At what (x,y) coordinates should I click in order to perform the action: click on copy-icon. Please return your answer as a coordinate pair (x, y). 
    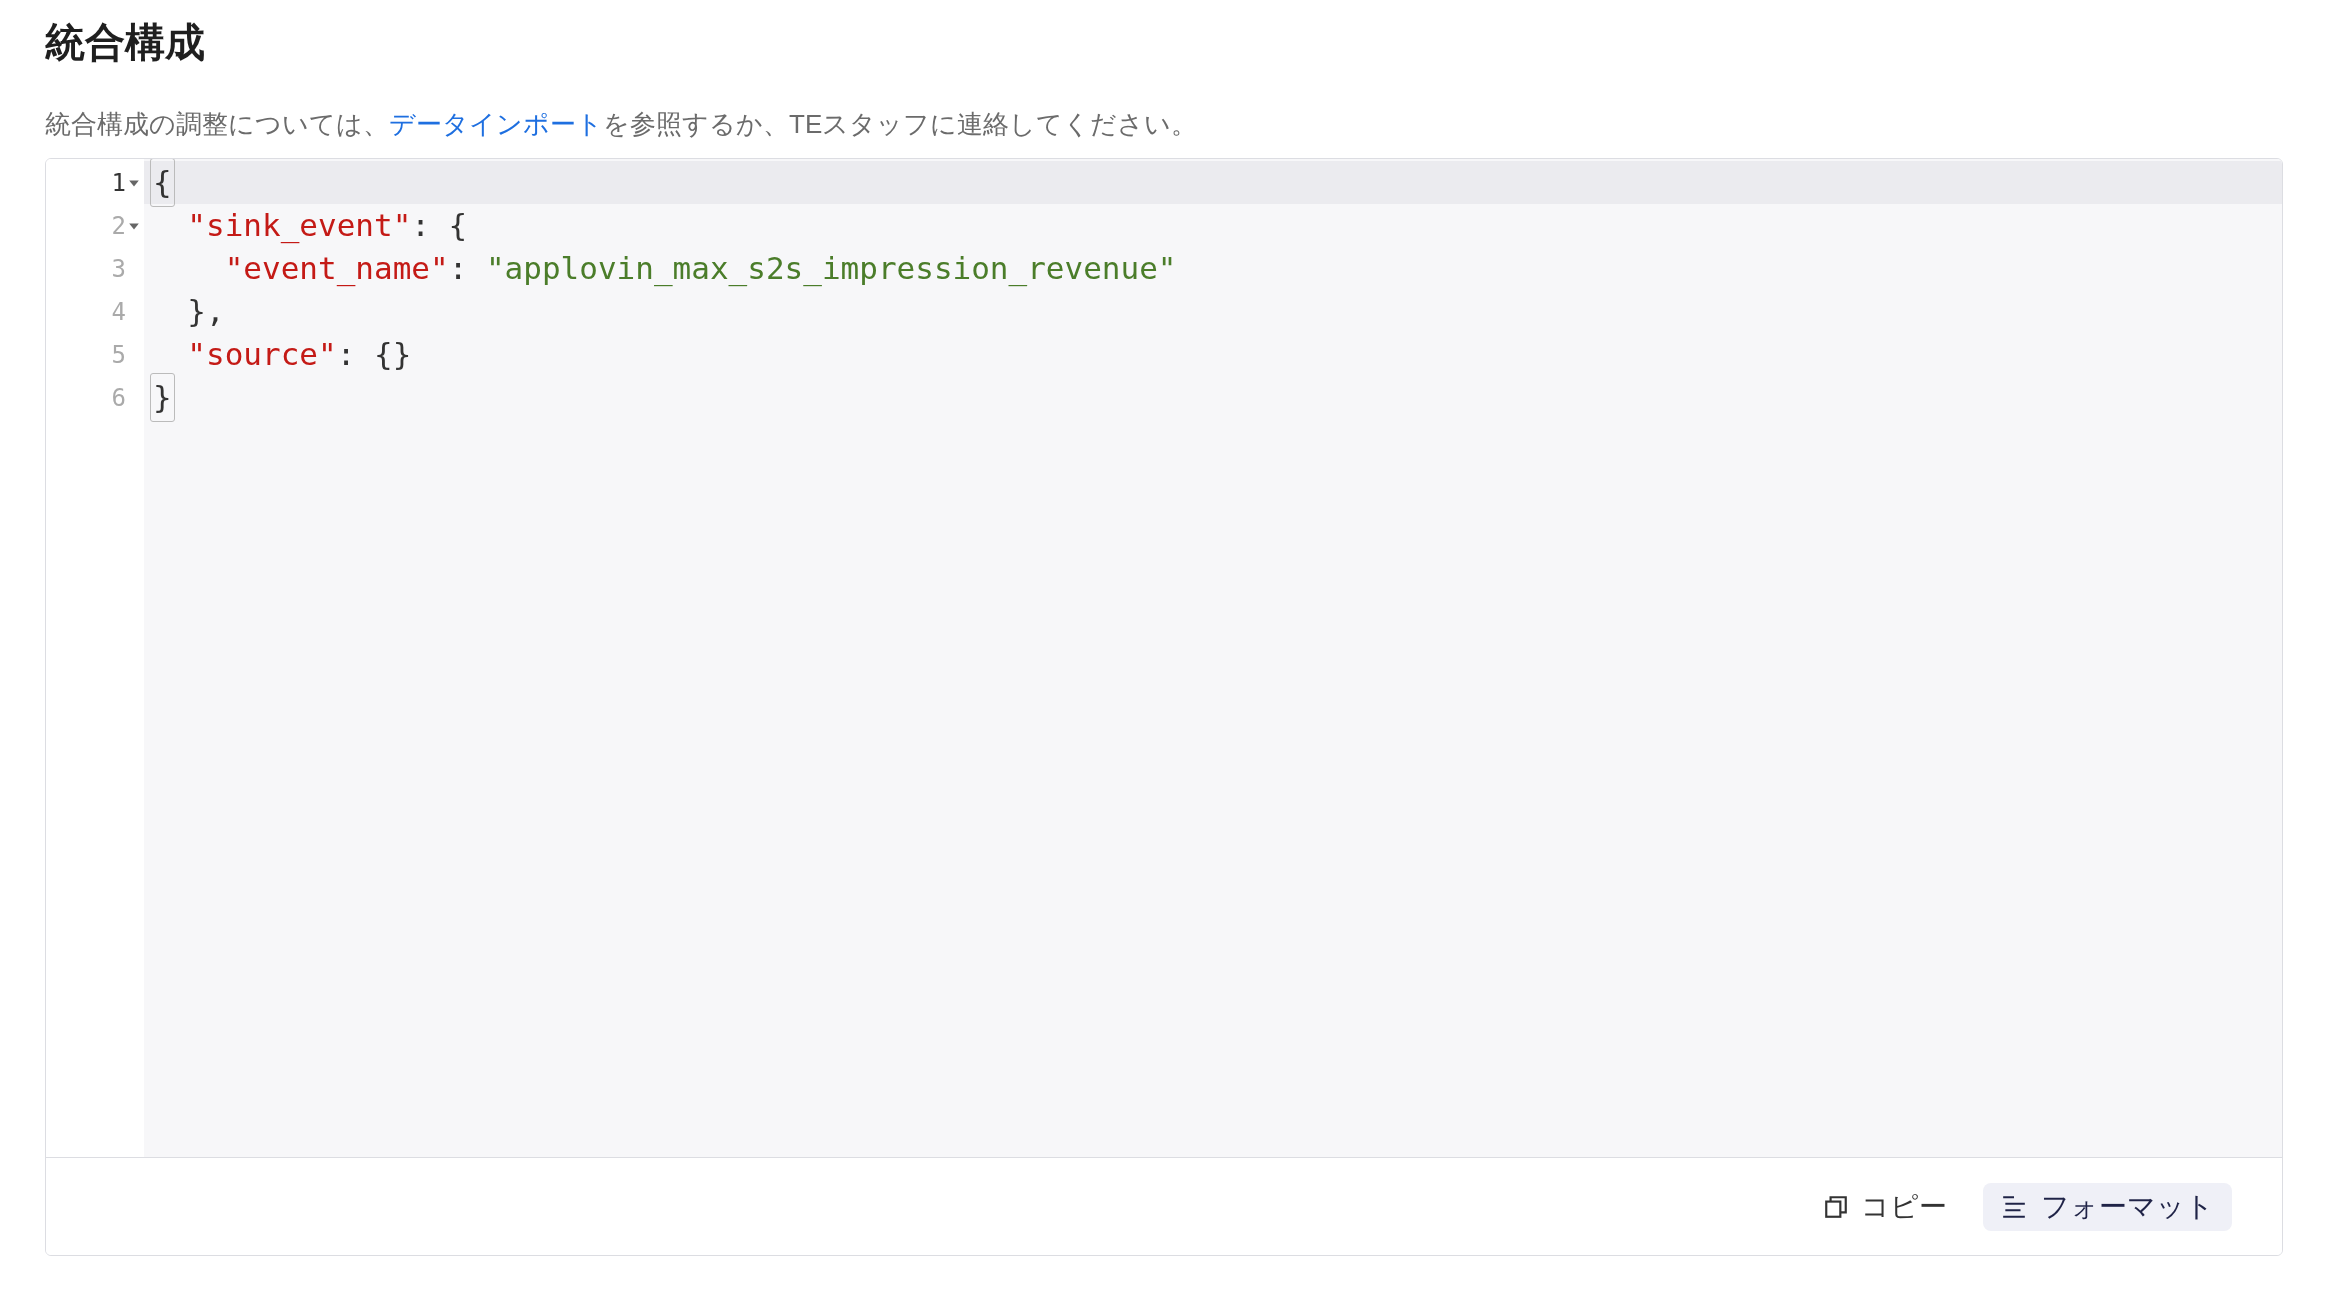
    Looking at the image, I should click on (1836, 1206).